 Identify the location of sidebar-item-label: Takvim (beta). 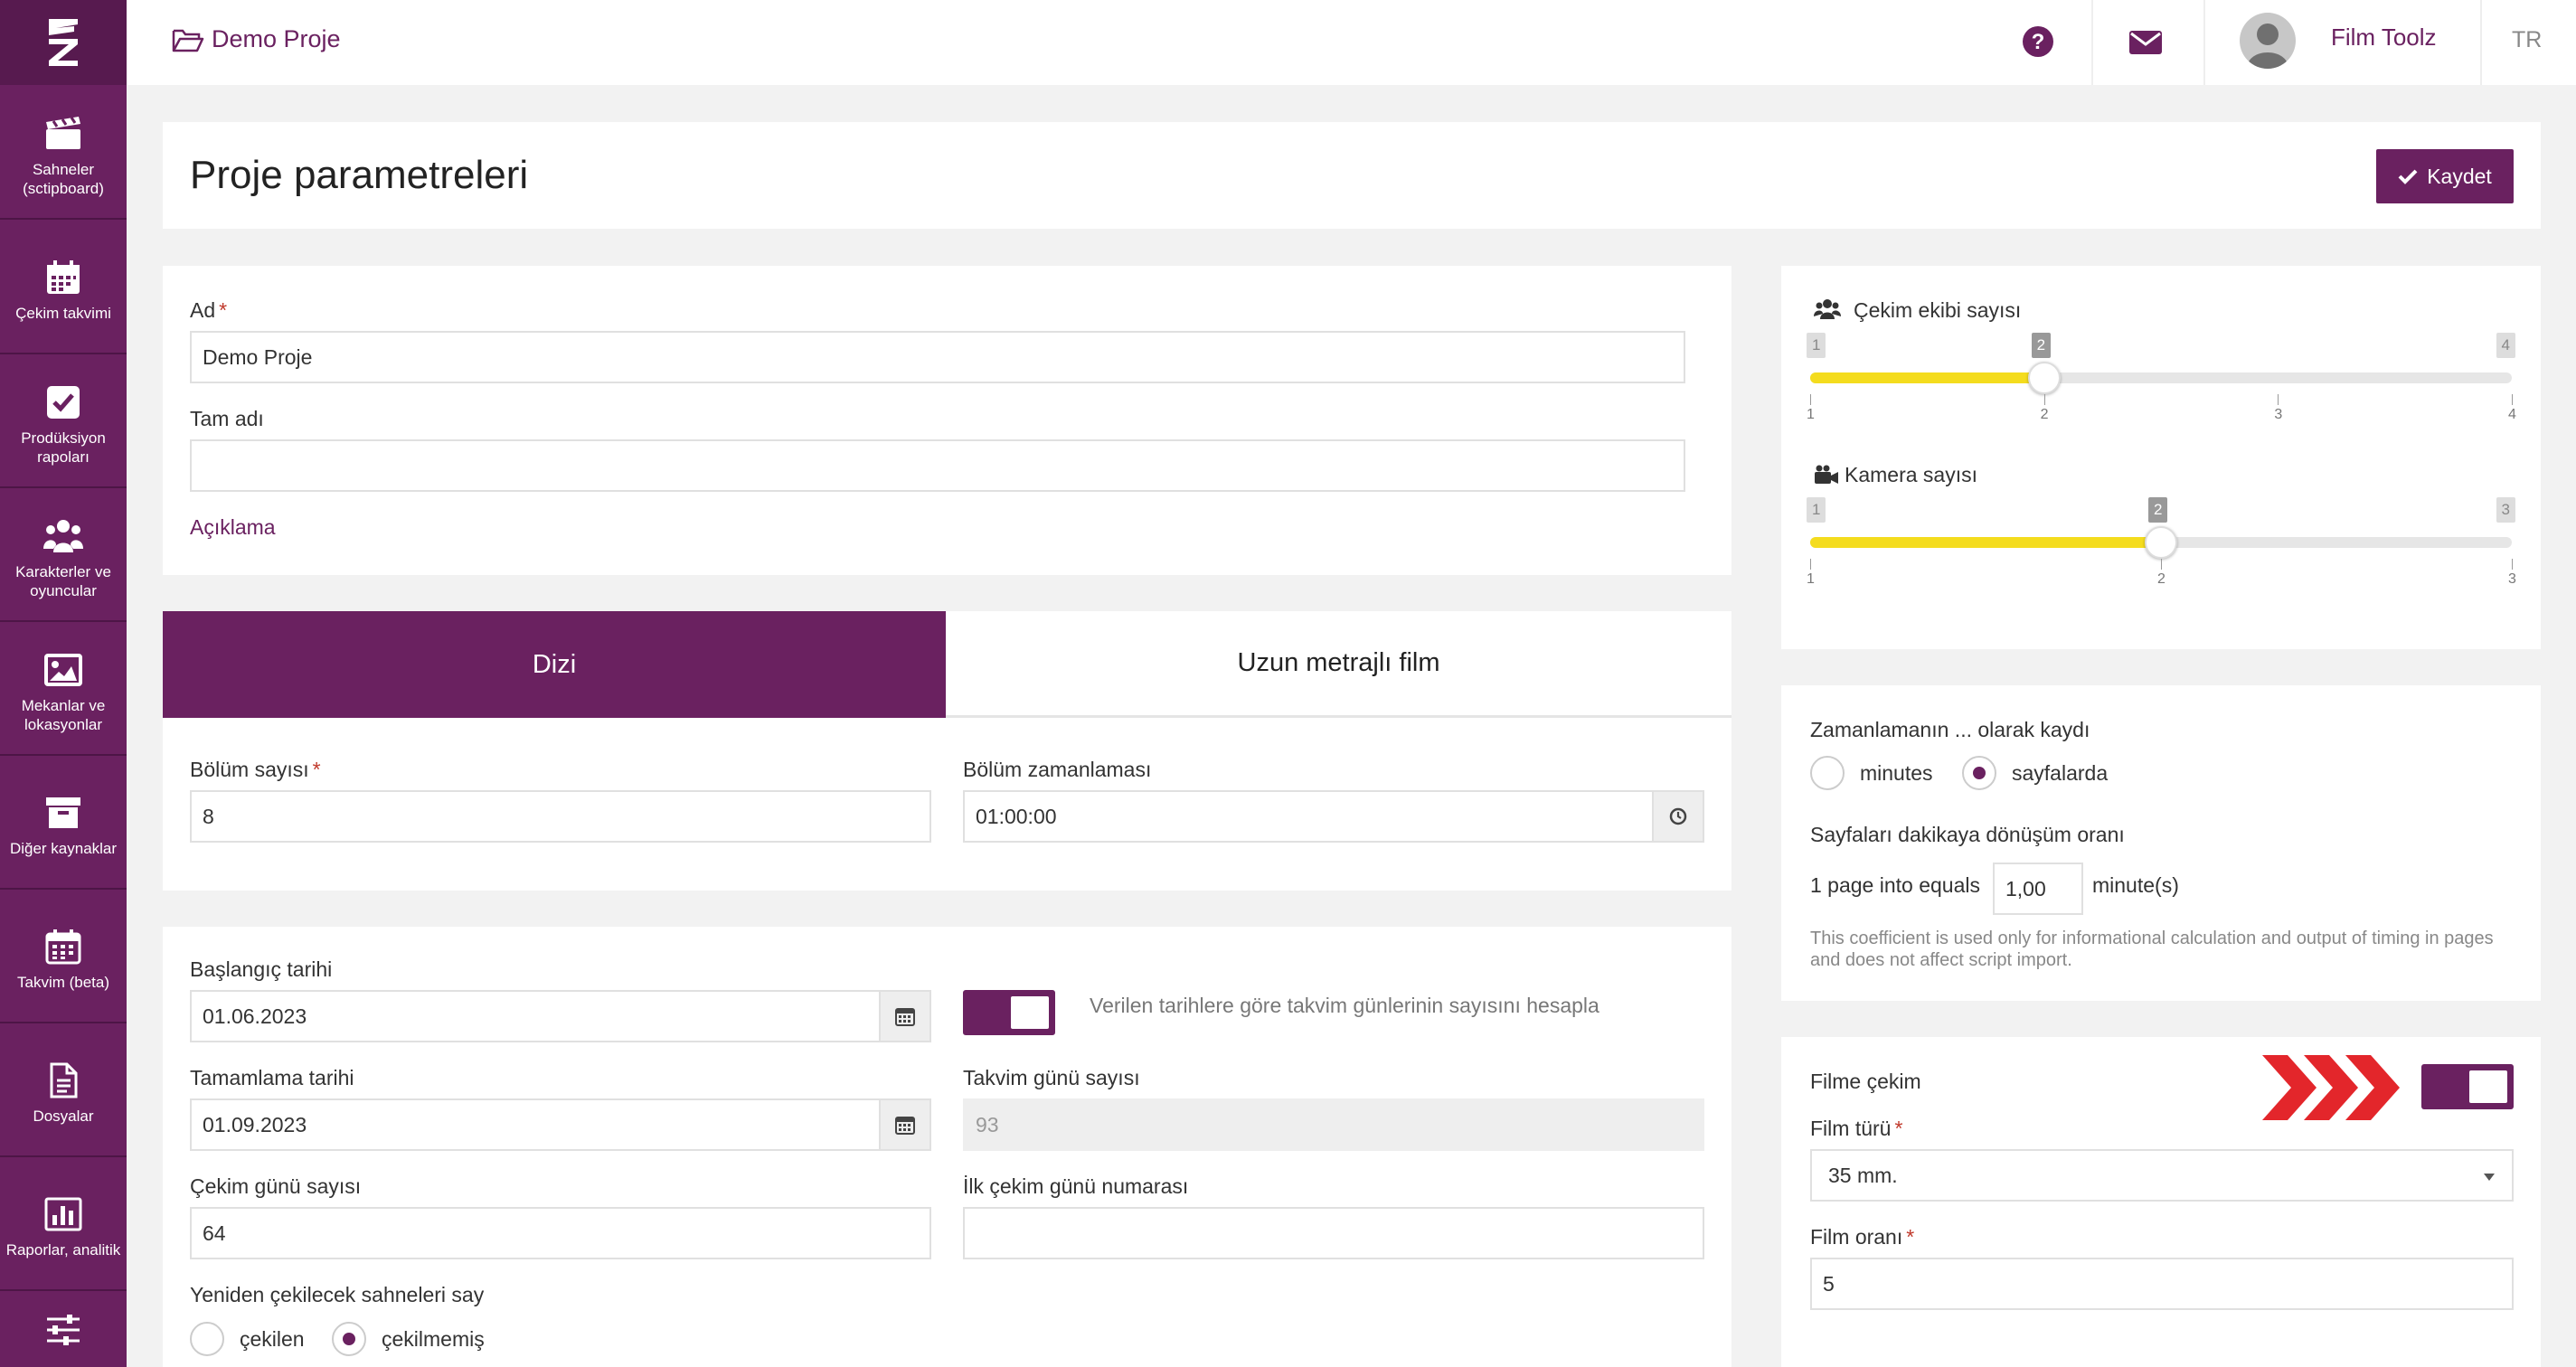
(63, 983).